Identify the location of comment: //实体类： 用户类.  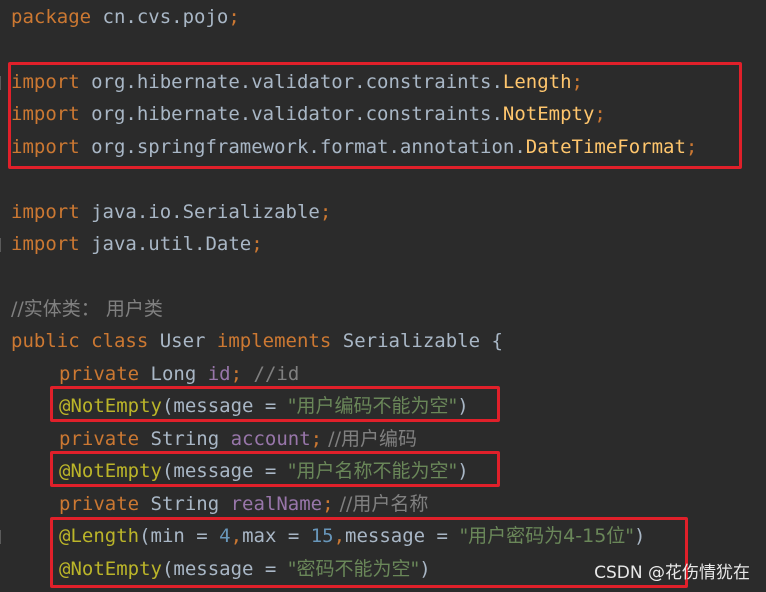
(87, 309).